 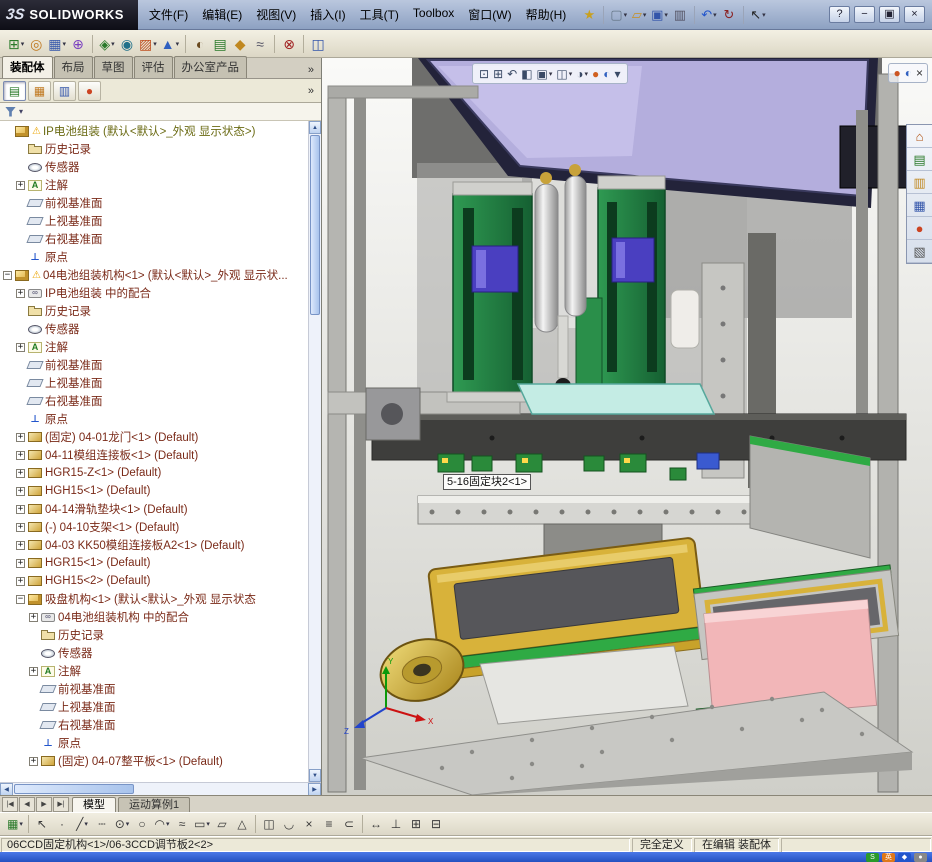 What do you see at coordinates (888, 857) in the screenshot?
I see `ime-tray-icon: 英` at bounding box center [888, 857].